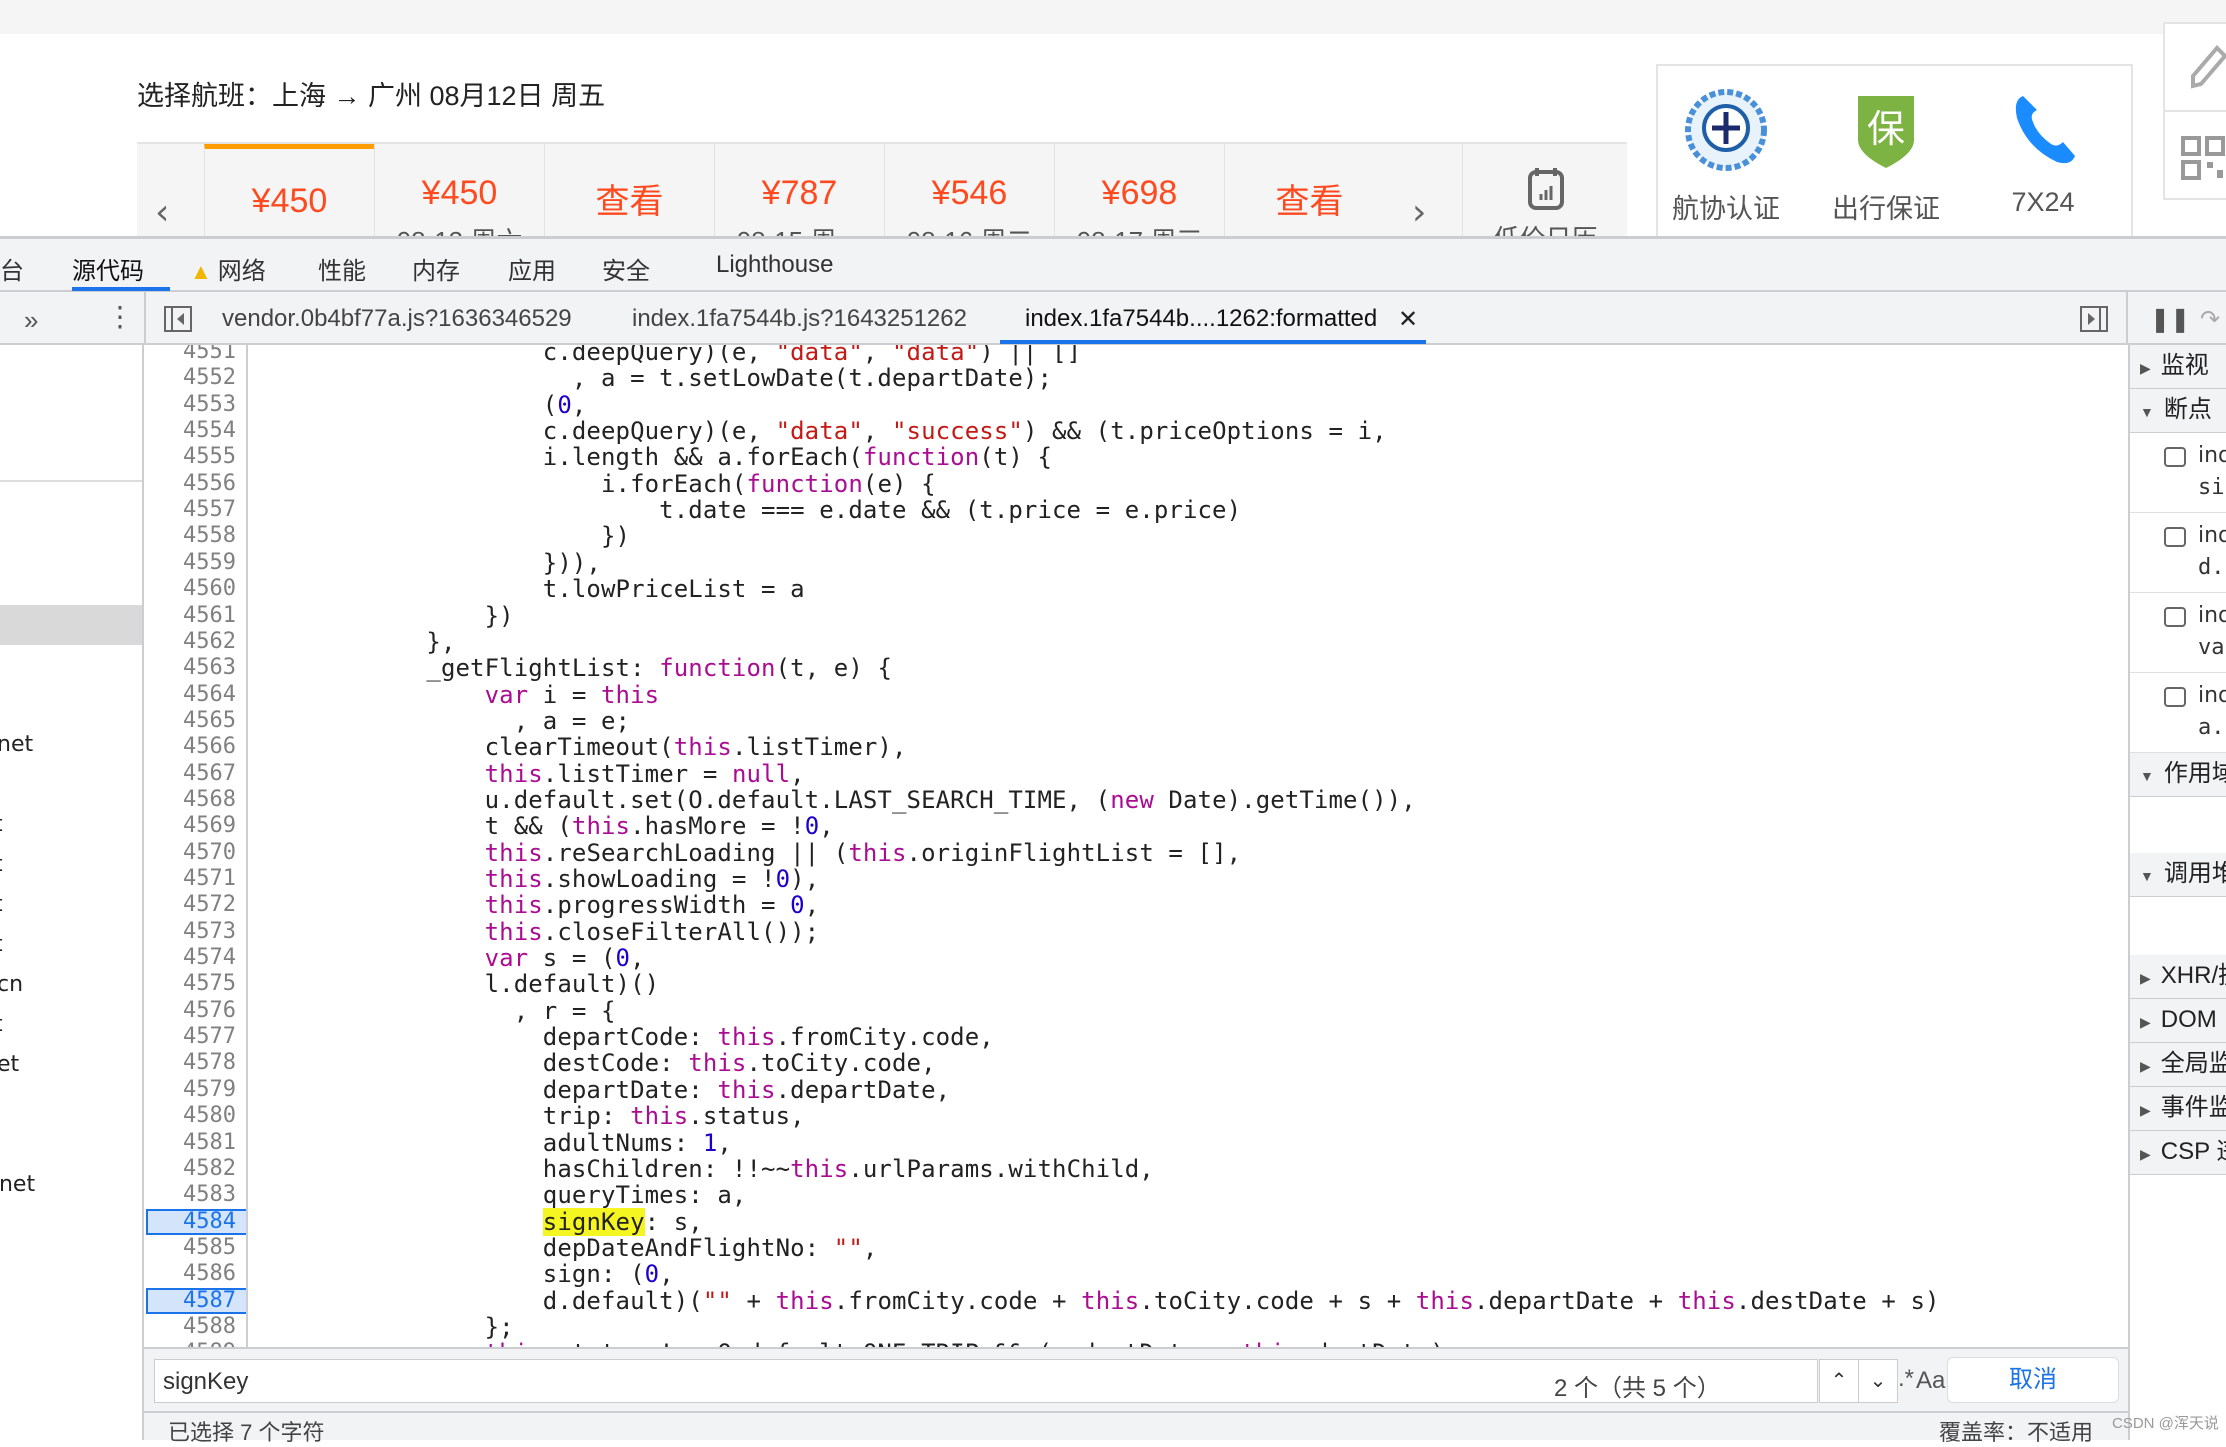 The image size is (2226, 1447). I want to click on date-tab: ¥450 08-12 周五, so click(289, 190).